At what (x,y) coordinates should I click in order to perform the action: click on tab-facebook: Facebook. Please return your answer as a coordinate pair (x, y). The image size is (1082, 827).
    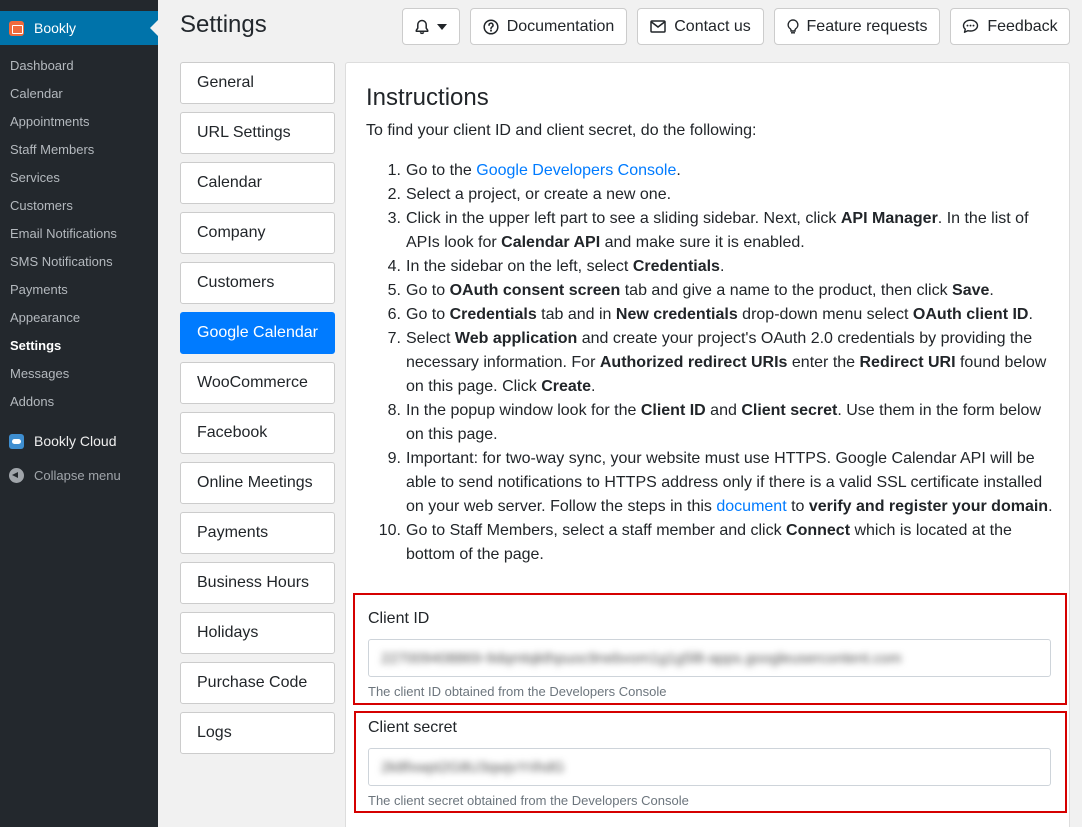
    Looking at the image, I should click on (257, 433).